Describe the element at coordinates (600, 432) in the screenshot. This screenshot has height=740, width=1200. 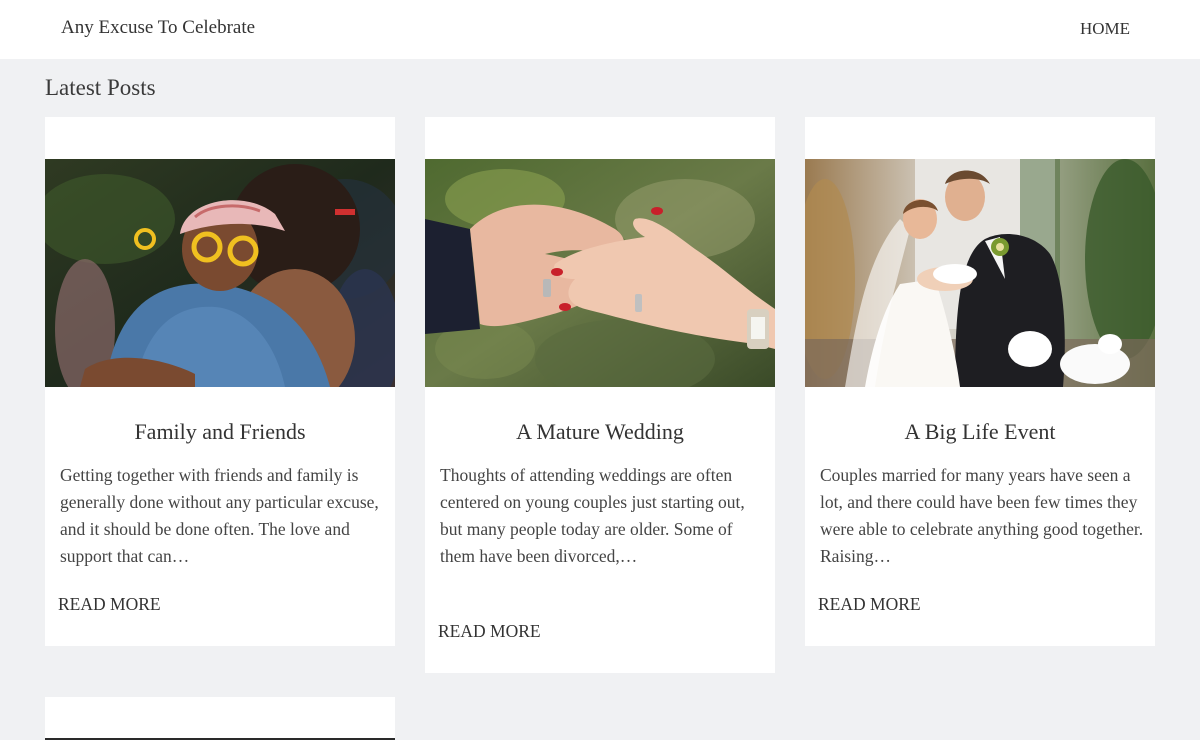
I see `post-title: A Mature Wedding` at that location.